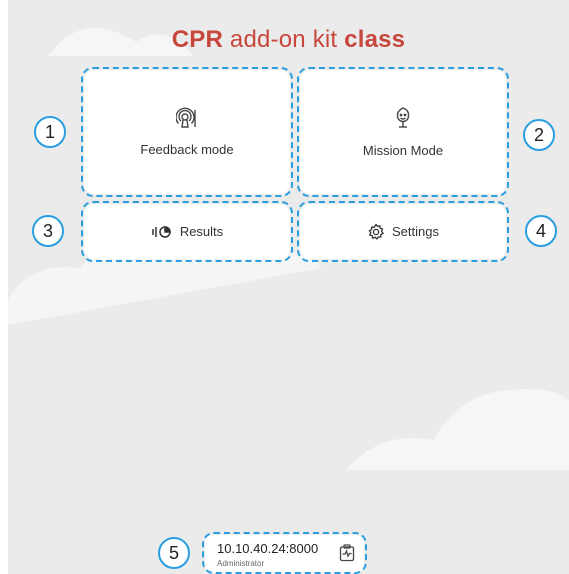 This screenshot has width=569, height=574. I want to click on settings-label: Settings, so click(415, 231).